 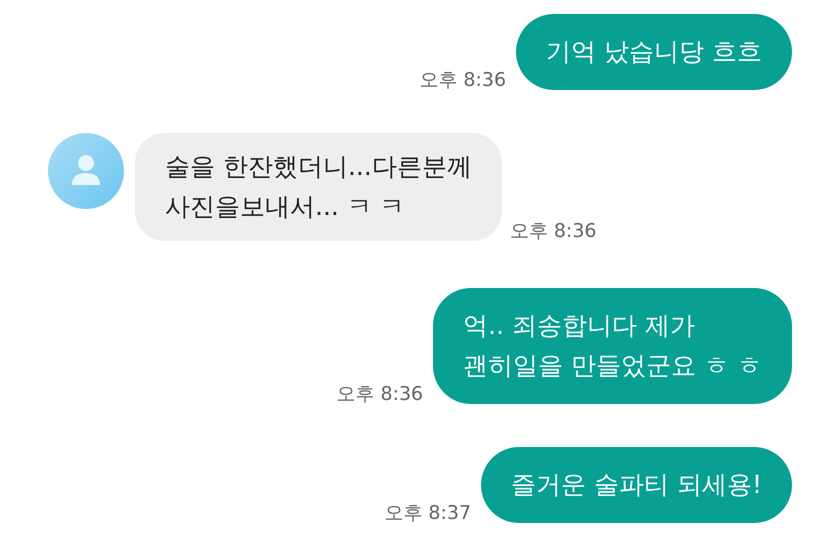 I want to click on avatar-icon, so click(x=86, y=171).